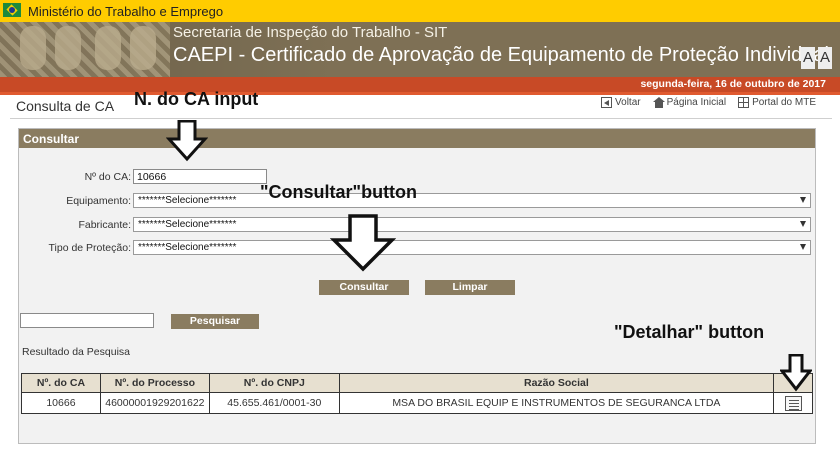 The height and width of the screenshot is (476, 840). I want to click on annotation-consultar-button: "Consultar"button, so click(339, 192).